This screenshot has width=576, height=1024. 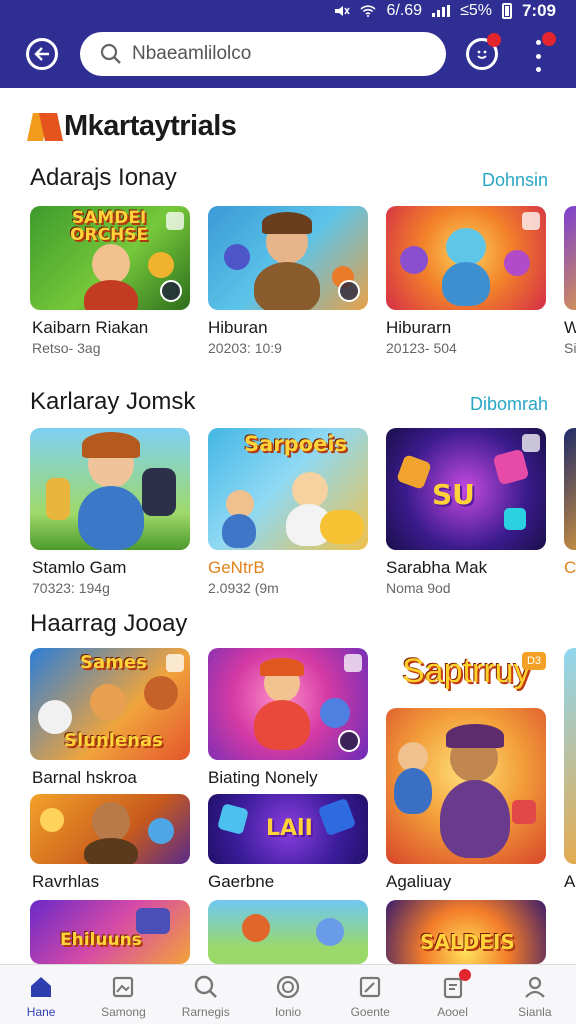 What do you see at coordinates (370, 994) in the screenshot?
I see `nav-goente: Goente` at bounding box center [370, 994].